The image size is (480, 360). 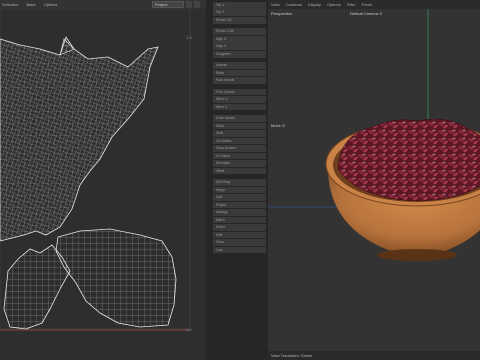 I want to click on tool-split: Split, so click(x=239, y=197).